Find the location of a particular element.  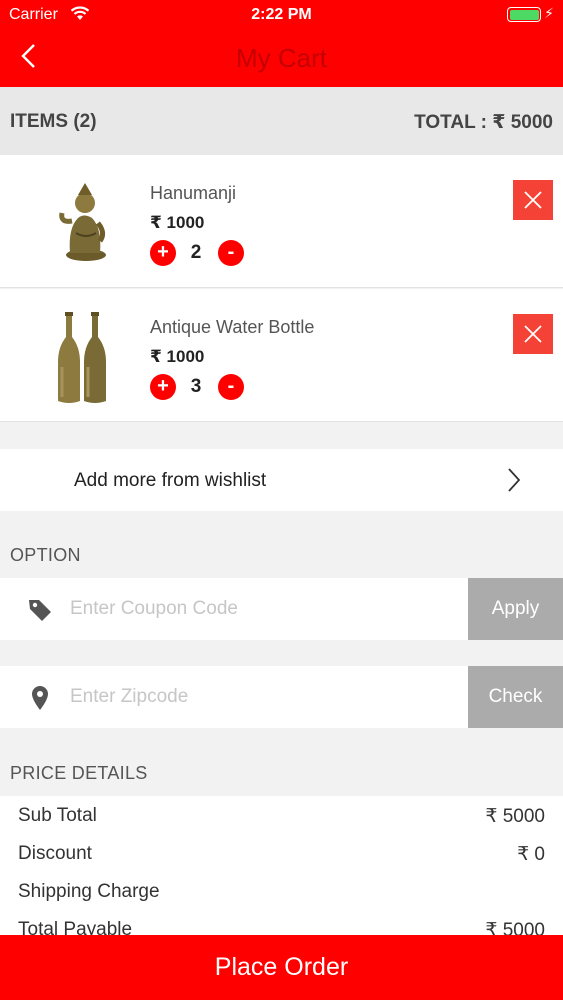

clock: 2:22 PM is located at coordinates (281, 14).